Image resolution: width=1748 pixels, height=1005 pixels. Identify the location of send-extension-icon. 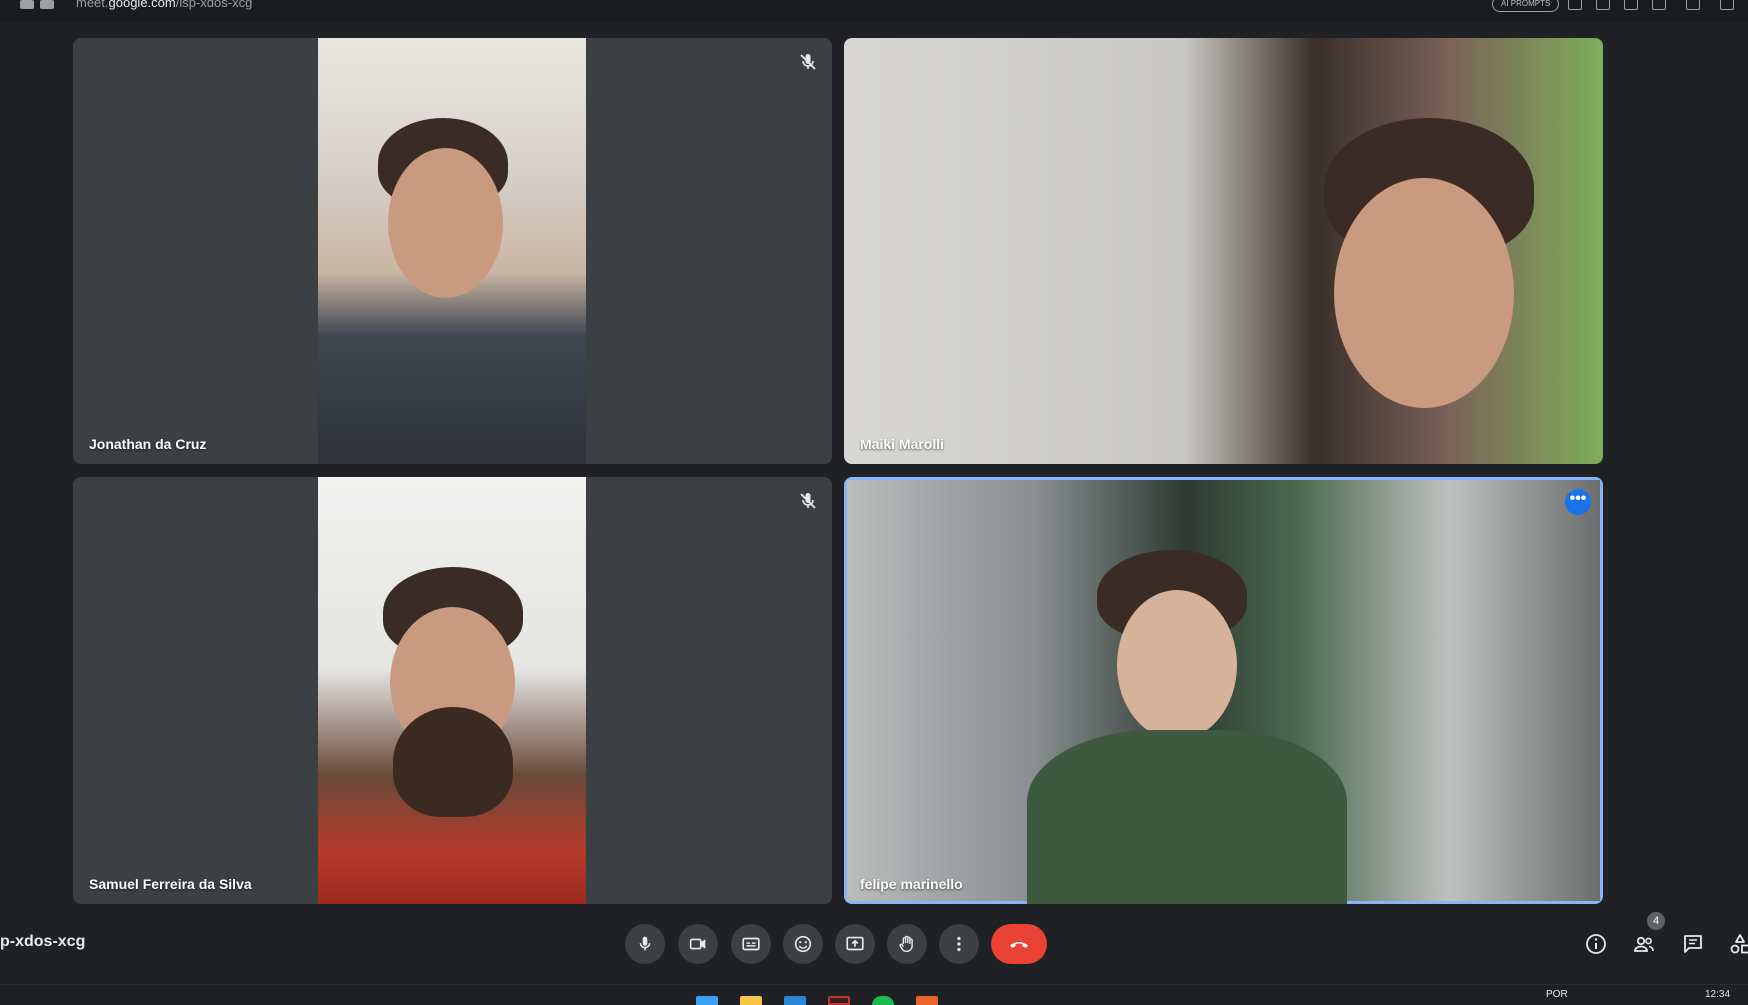
(1631, 5).